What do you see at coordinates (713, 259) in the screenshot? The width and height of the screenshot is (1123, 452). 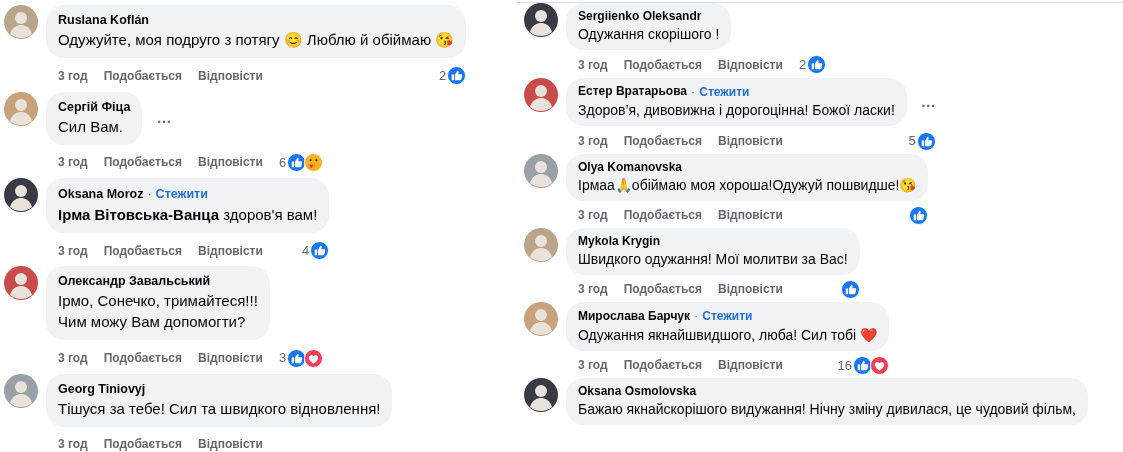 I see `comment-text: Швидкого одужання! Мої молитви за Вас!` at bounding box center [713, 259].